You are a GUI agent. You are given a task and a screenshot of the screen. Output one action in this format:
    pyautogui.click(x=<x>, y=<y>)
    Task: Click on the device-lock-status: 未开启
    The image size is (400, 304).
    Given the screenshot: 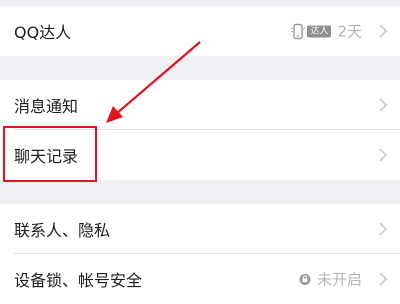 What is the action you would take?
    pyautogui.click(x=330, y=279)
    